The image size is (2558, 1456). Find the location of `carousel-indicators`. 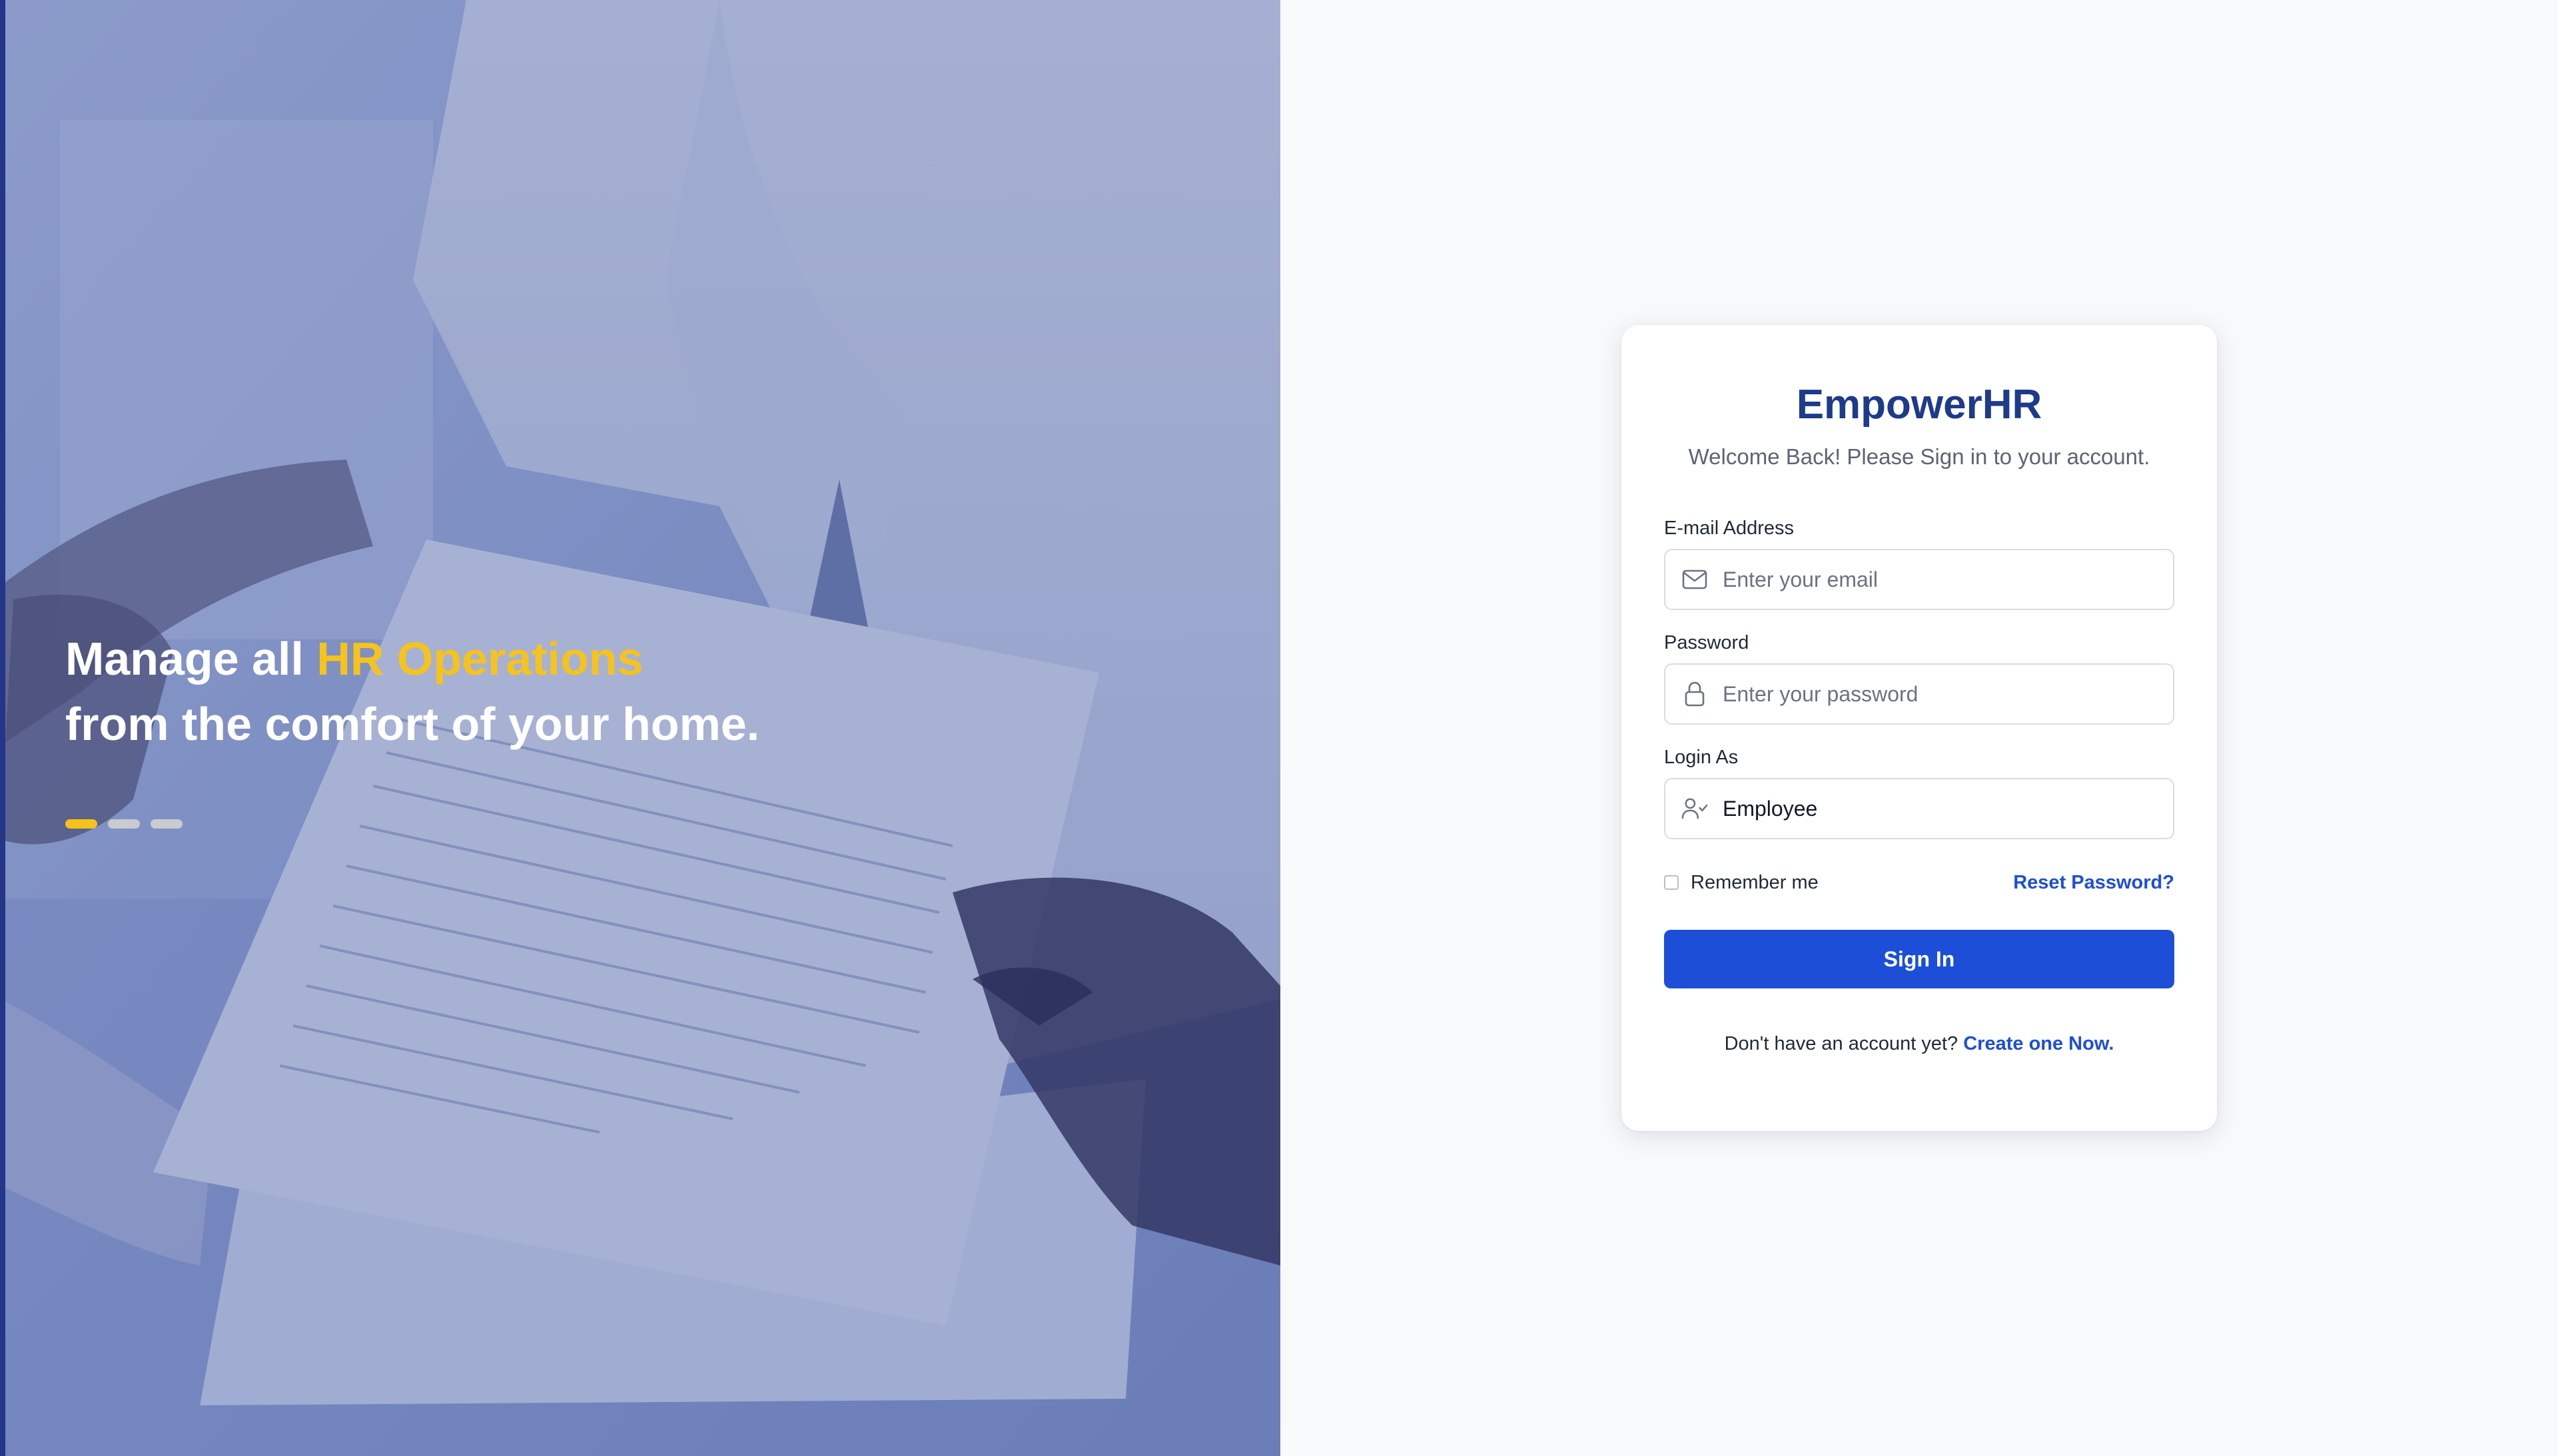

carousel-indicators is located at coordinates (124, 824).